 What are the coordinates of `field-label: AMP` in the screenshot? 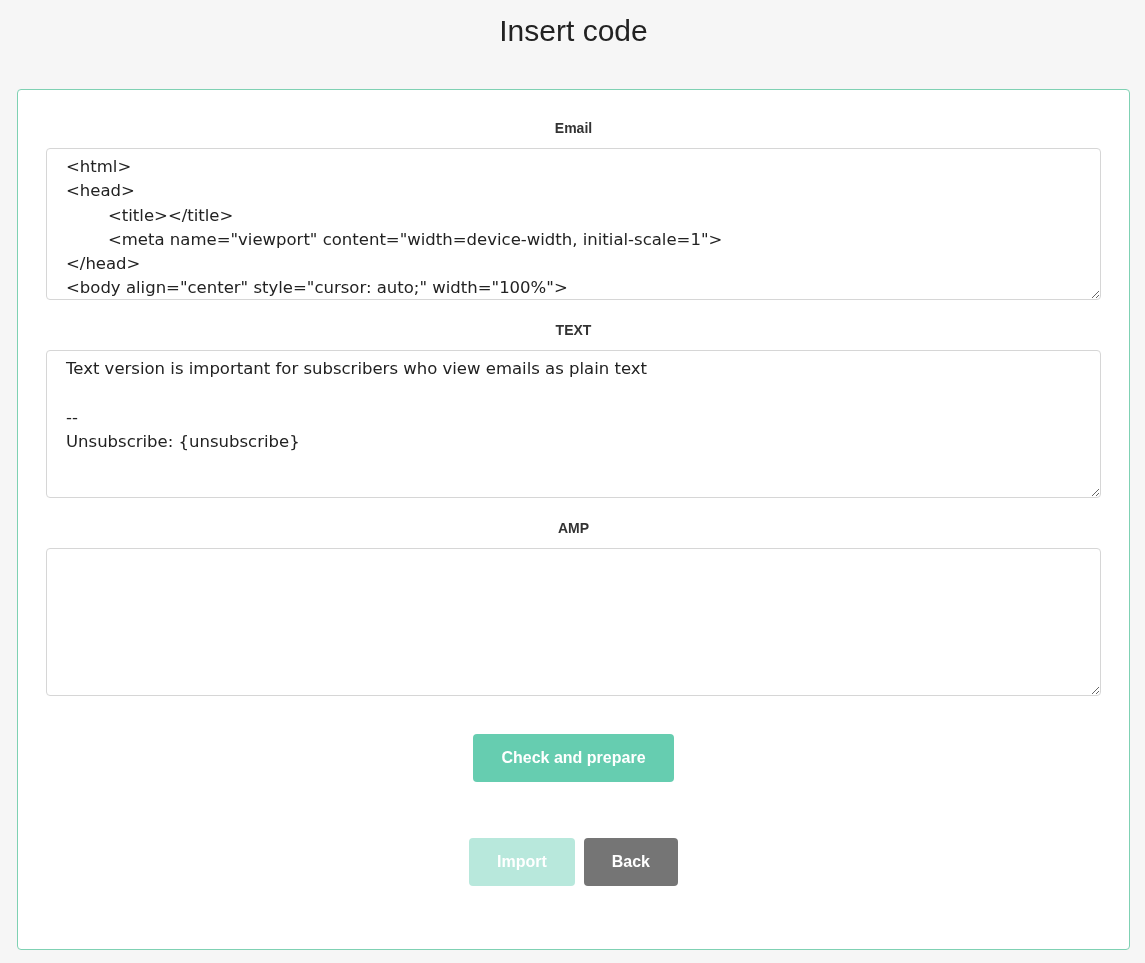 It's located at (573, 528).